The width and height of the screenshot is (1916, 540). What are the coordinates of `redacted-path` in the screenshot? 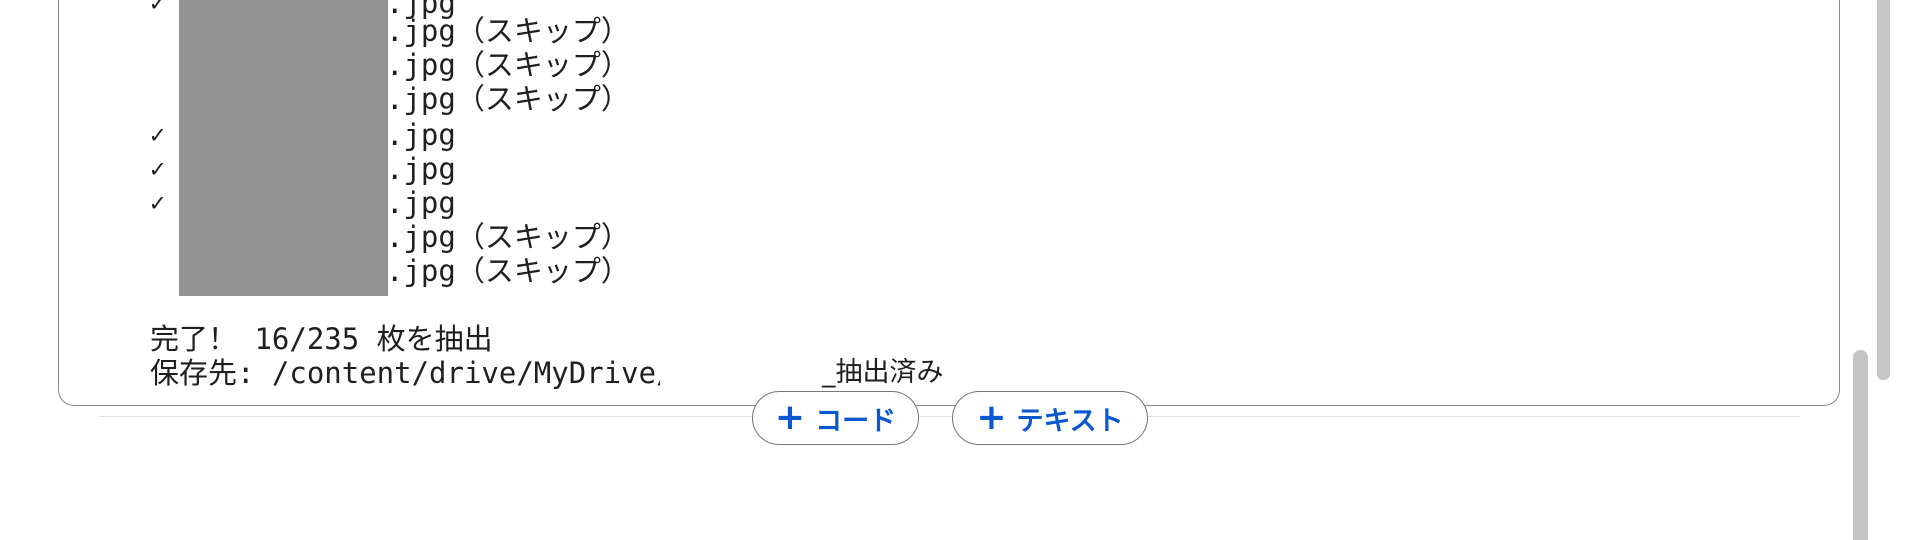 It's located at (741, 375).